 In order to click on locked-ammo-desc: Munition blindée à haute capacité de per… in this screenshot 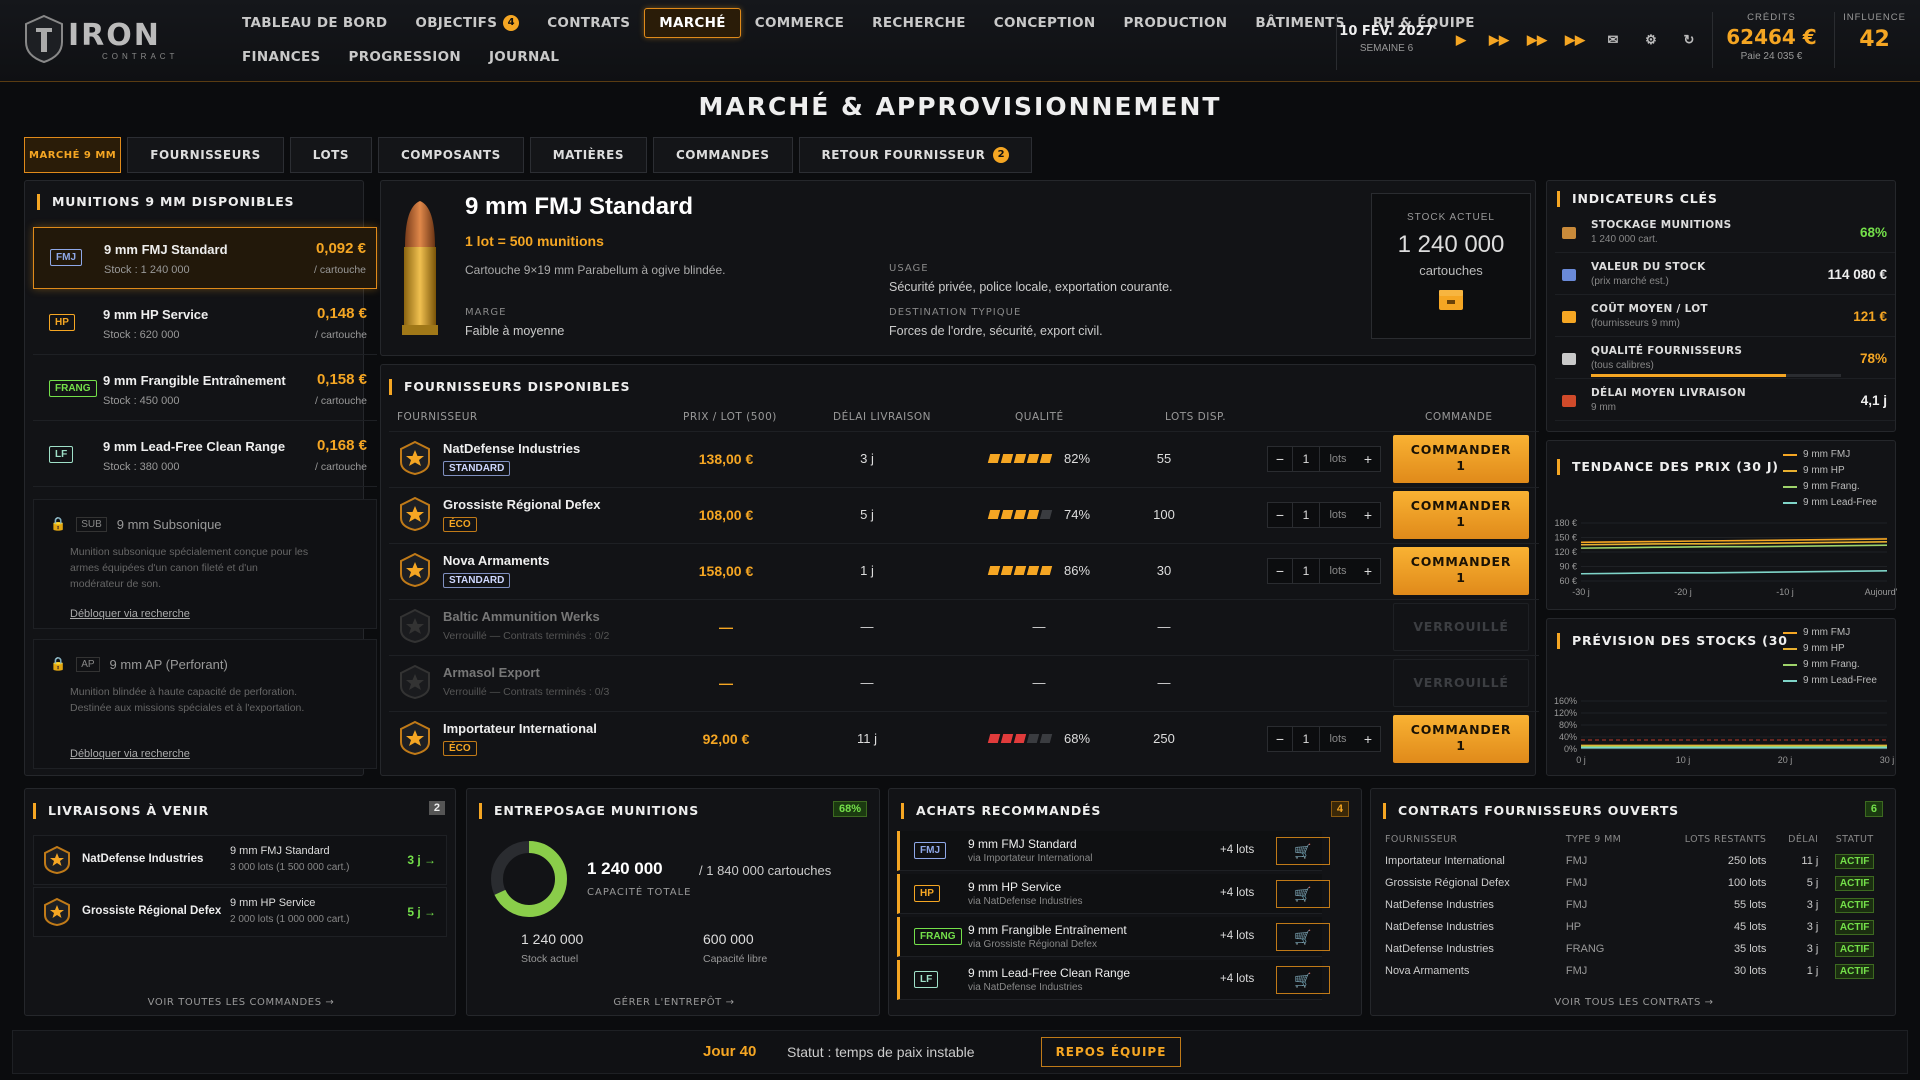, I will do `click(187, 700)`.